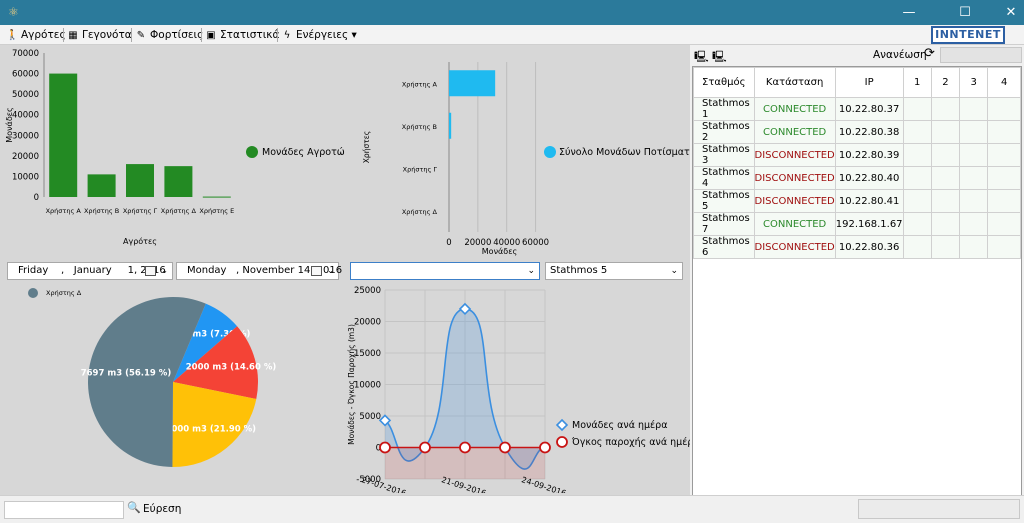 The height and width of the screenshot is (523, 1024). I want to click on refresh-icon: ⟳, so click(929, 53).